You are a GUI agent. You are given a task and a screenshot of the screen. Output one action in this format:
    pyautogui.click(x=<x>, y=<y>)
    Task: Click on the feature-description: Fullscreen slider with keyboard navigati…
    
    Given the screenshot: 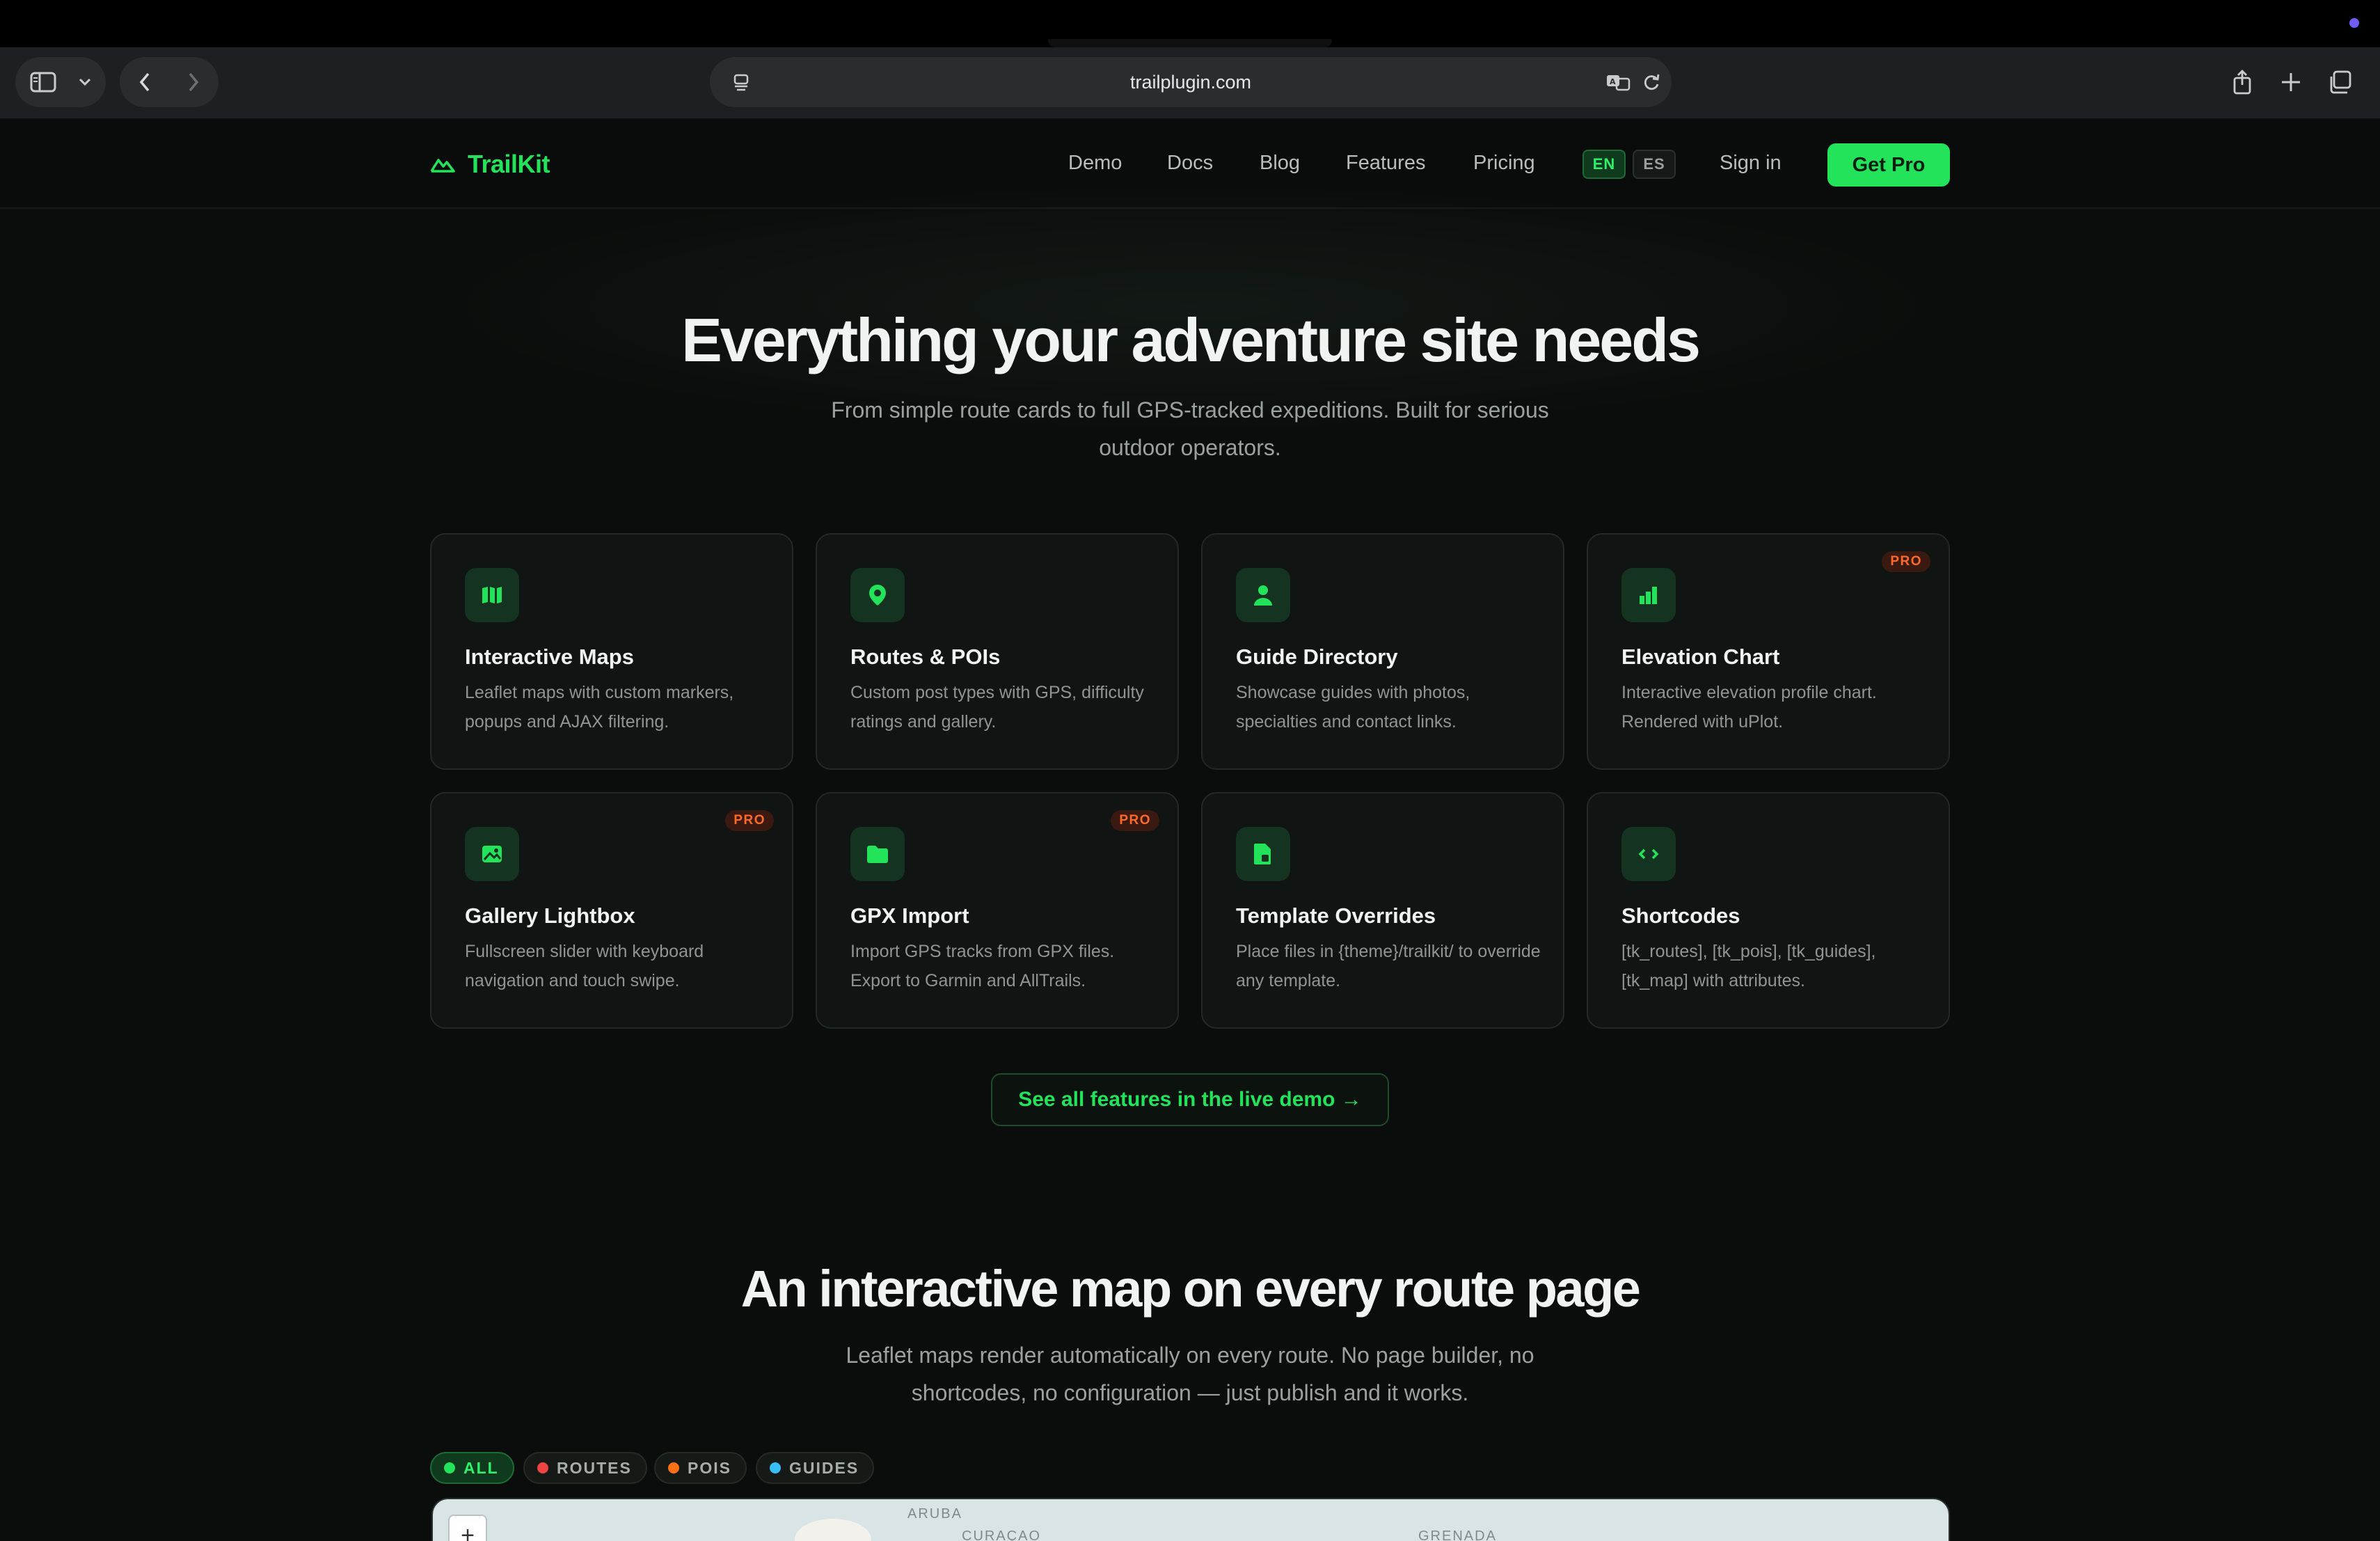 What is the action you would take?
    pyautogui.click(x=584, y=966)
    